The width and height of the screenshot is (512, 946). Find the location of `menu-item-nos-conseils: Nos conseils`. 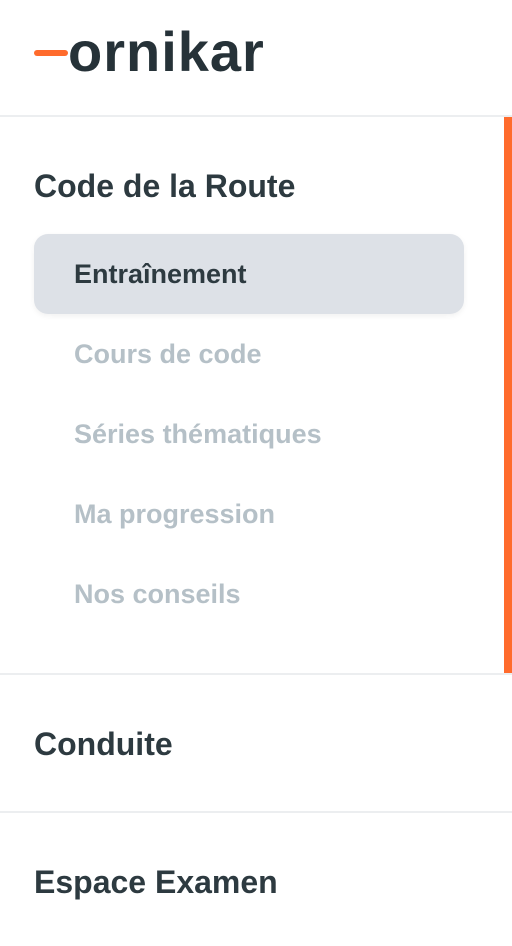

menu-item-nos-conseils: Nos conseils is located at coordinates (249, 594).